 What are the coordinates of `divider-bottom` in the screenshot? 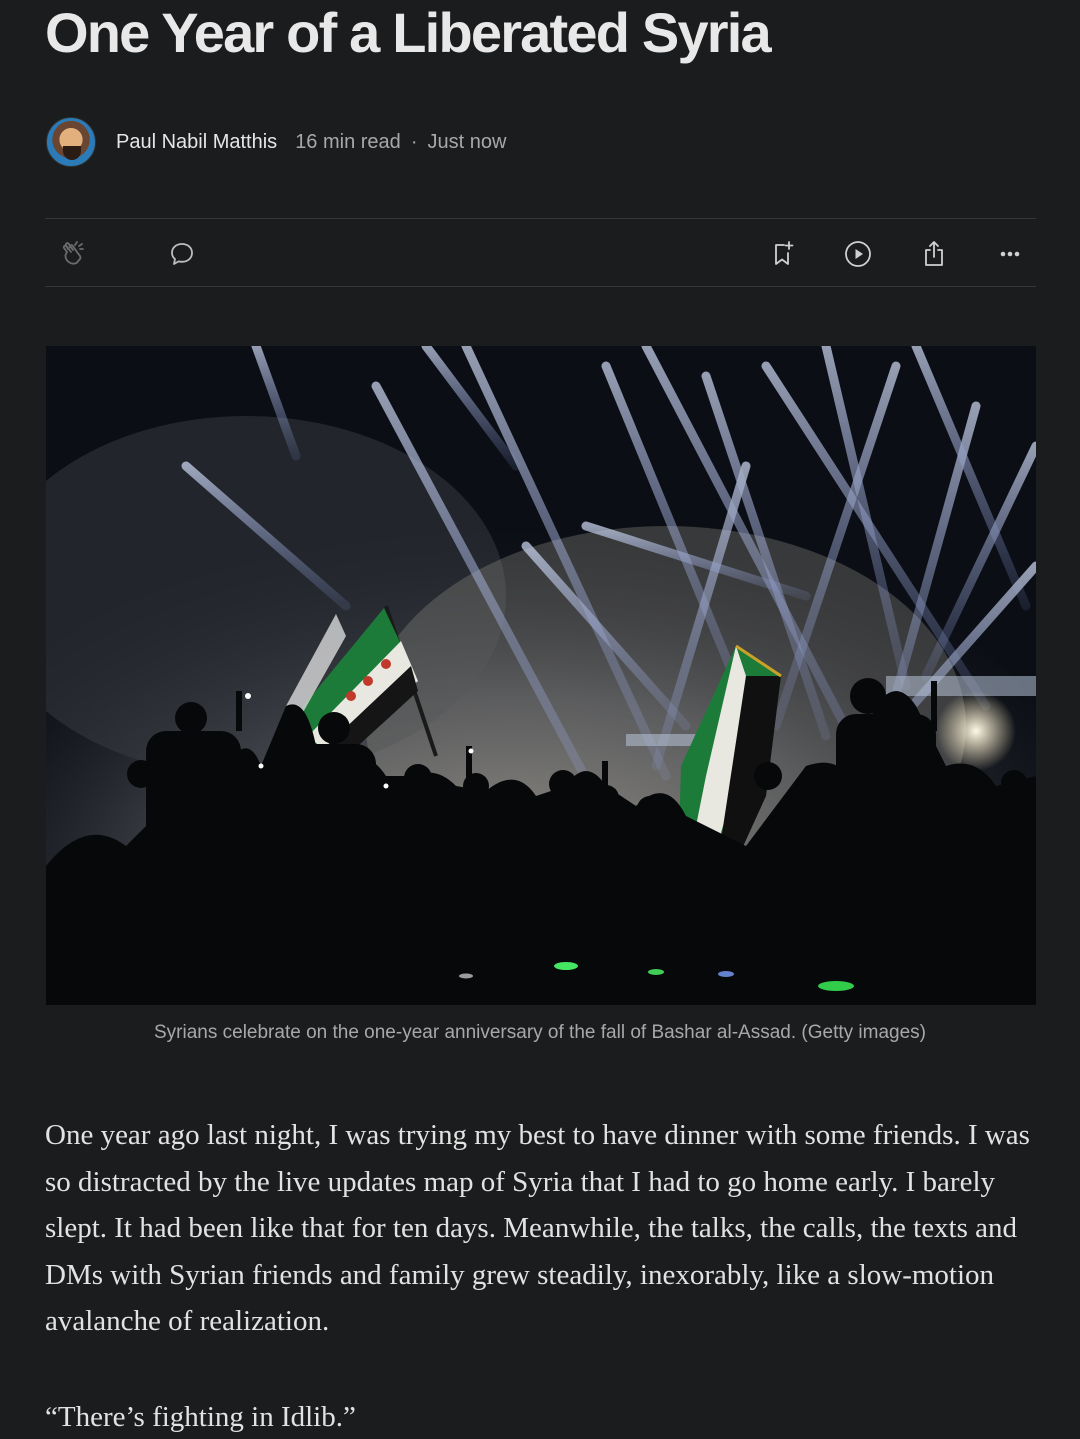 It's located at (540, 286).